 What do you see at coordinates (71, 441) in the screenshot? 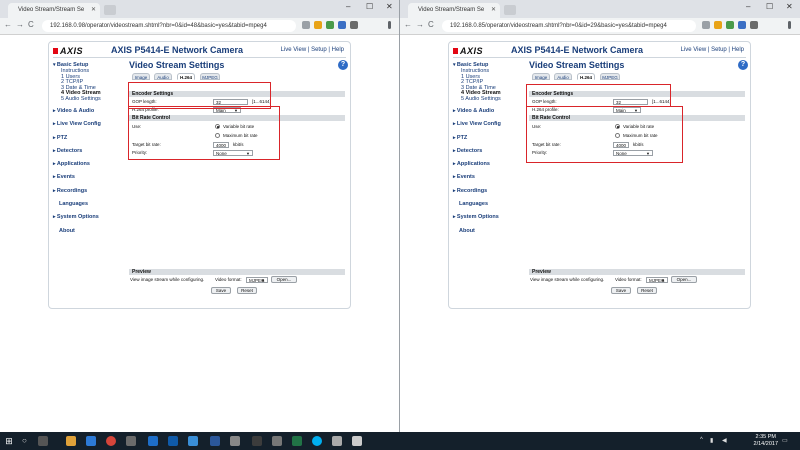
I see `file-explorer-icon` at bounding box center [71, 441].